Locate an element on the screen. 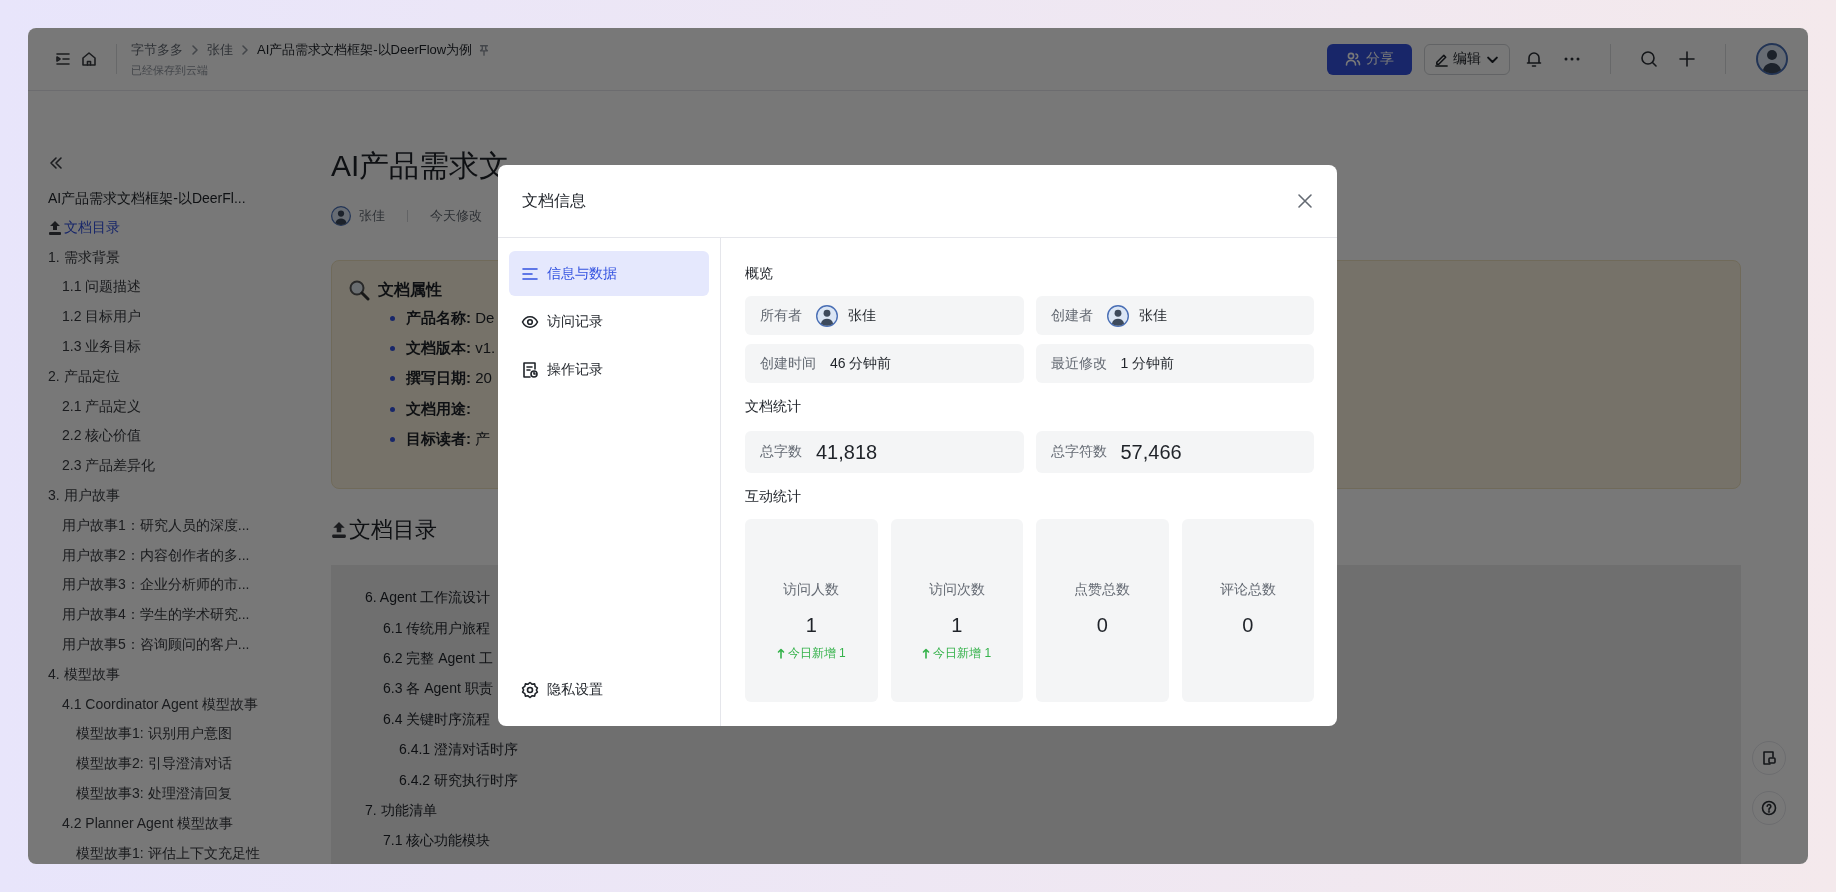 The image size is (1836, 892). privacy-settings-link: 隐私设置 is located at coordinates (609, 689).